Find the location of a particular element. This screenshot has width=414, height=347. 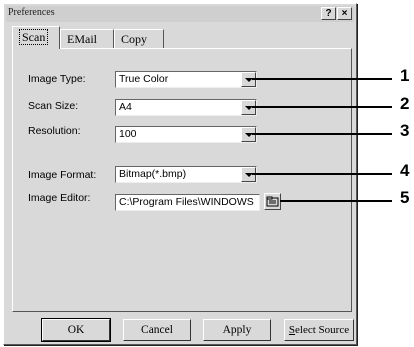

tab-email: EMail is located at coordinates (87, 38).